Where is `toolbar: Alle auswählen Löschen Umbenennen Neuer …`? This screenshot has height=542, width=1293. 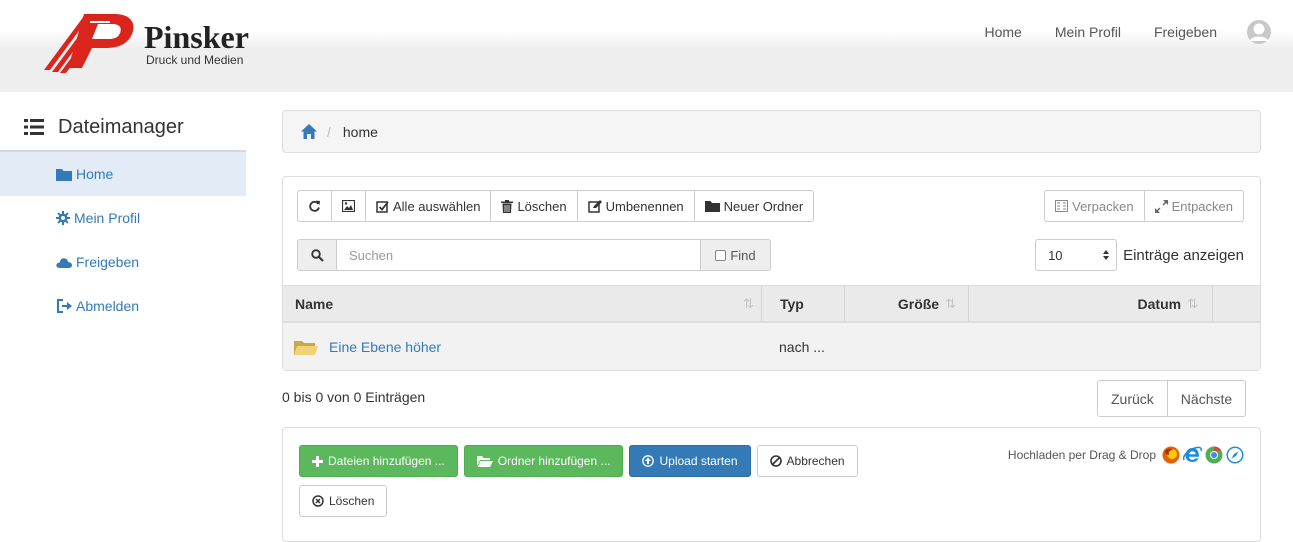
toolbar: Alle auswählen Löschen Umbenennen Neuer … is located at coordinates (556, 206).